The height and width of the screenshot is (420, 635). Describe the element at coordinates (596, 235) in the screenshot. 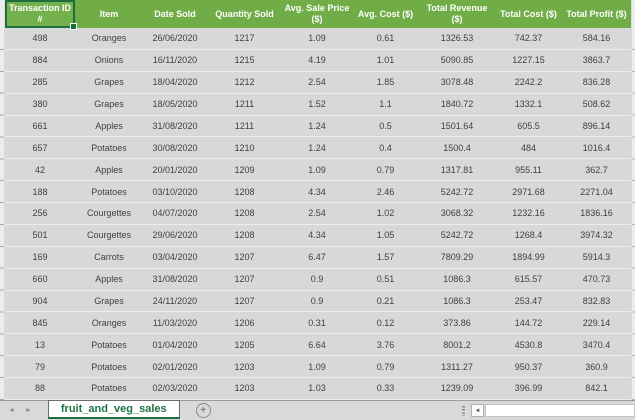

I see `cell-total-profit: 3974.32` at that location.